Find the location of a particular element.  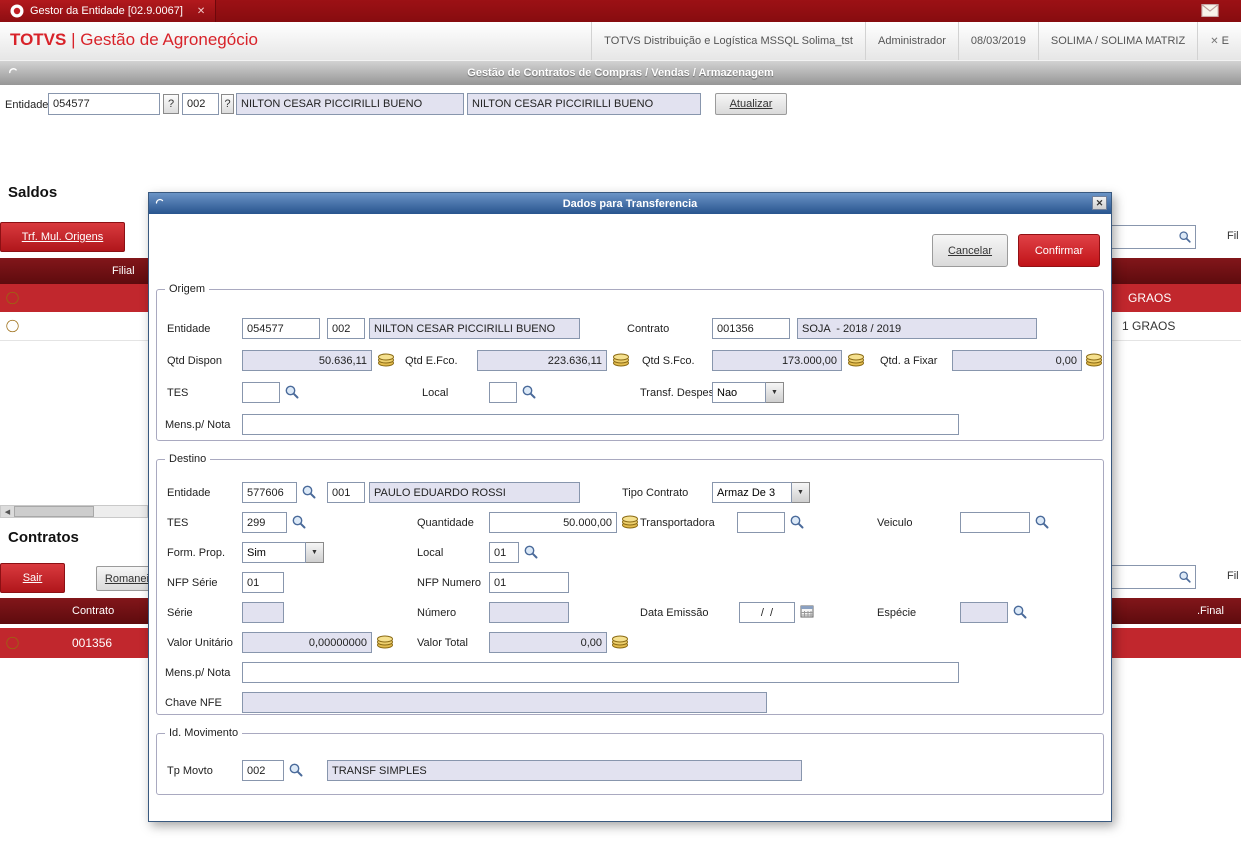

program-icon is located at coordinates (13, 72).